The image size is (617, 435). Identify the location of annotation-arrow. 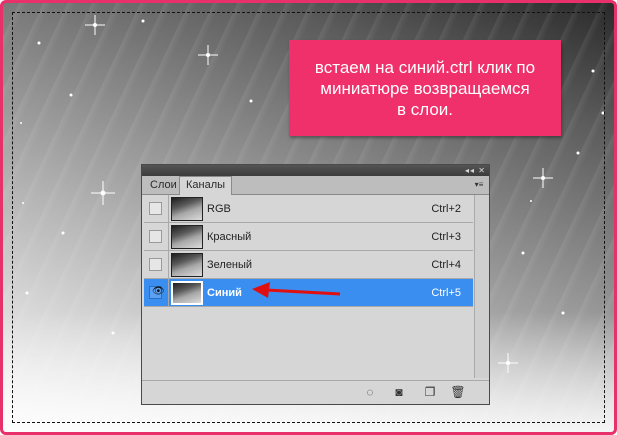
(296, 290).